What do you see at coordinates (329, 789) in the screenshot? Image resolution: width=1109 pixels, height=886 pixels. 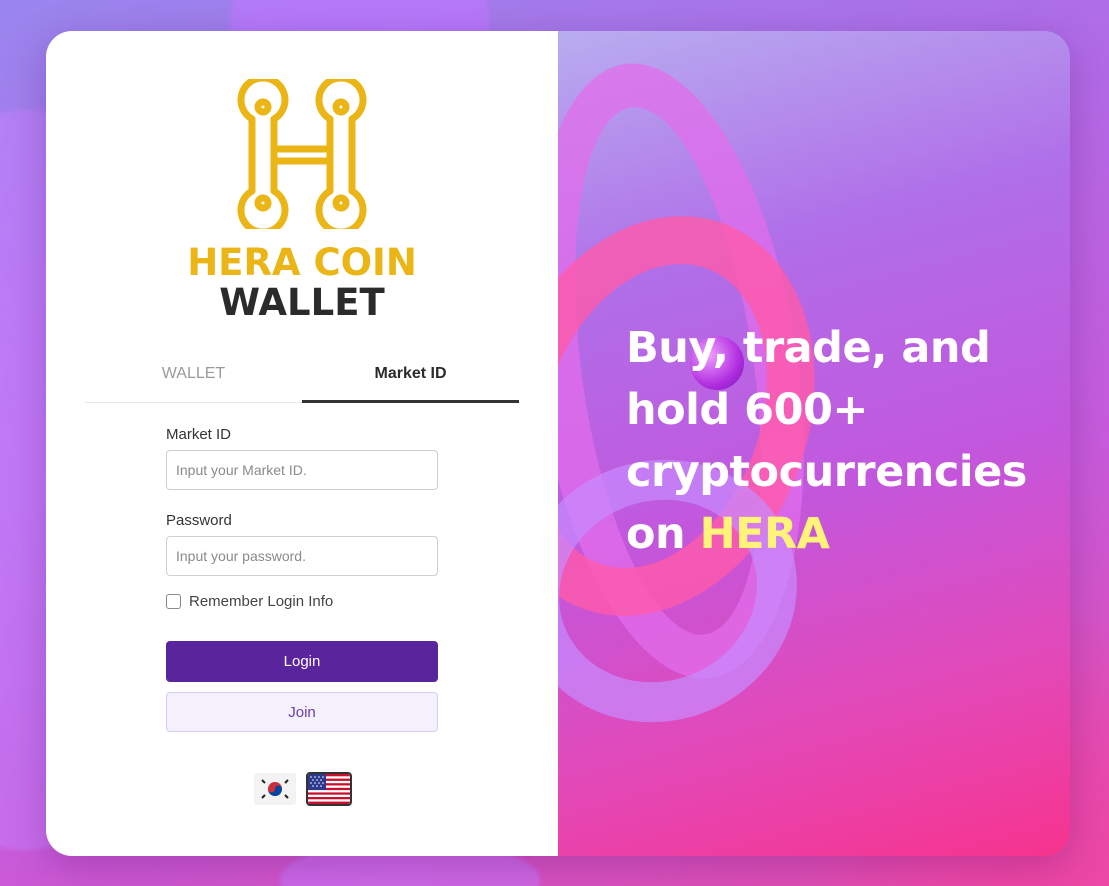 I see `us-flag-icon` at bounding box center [329, 789].